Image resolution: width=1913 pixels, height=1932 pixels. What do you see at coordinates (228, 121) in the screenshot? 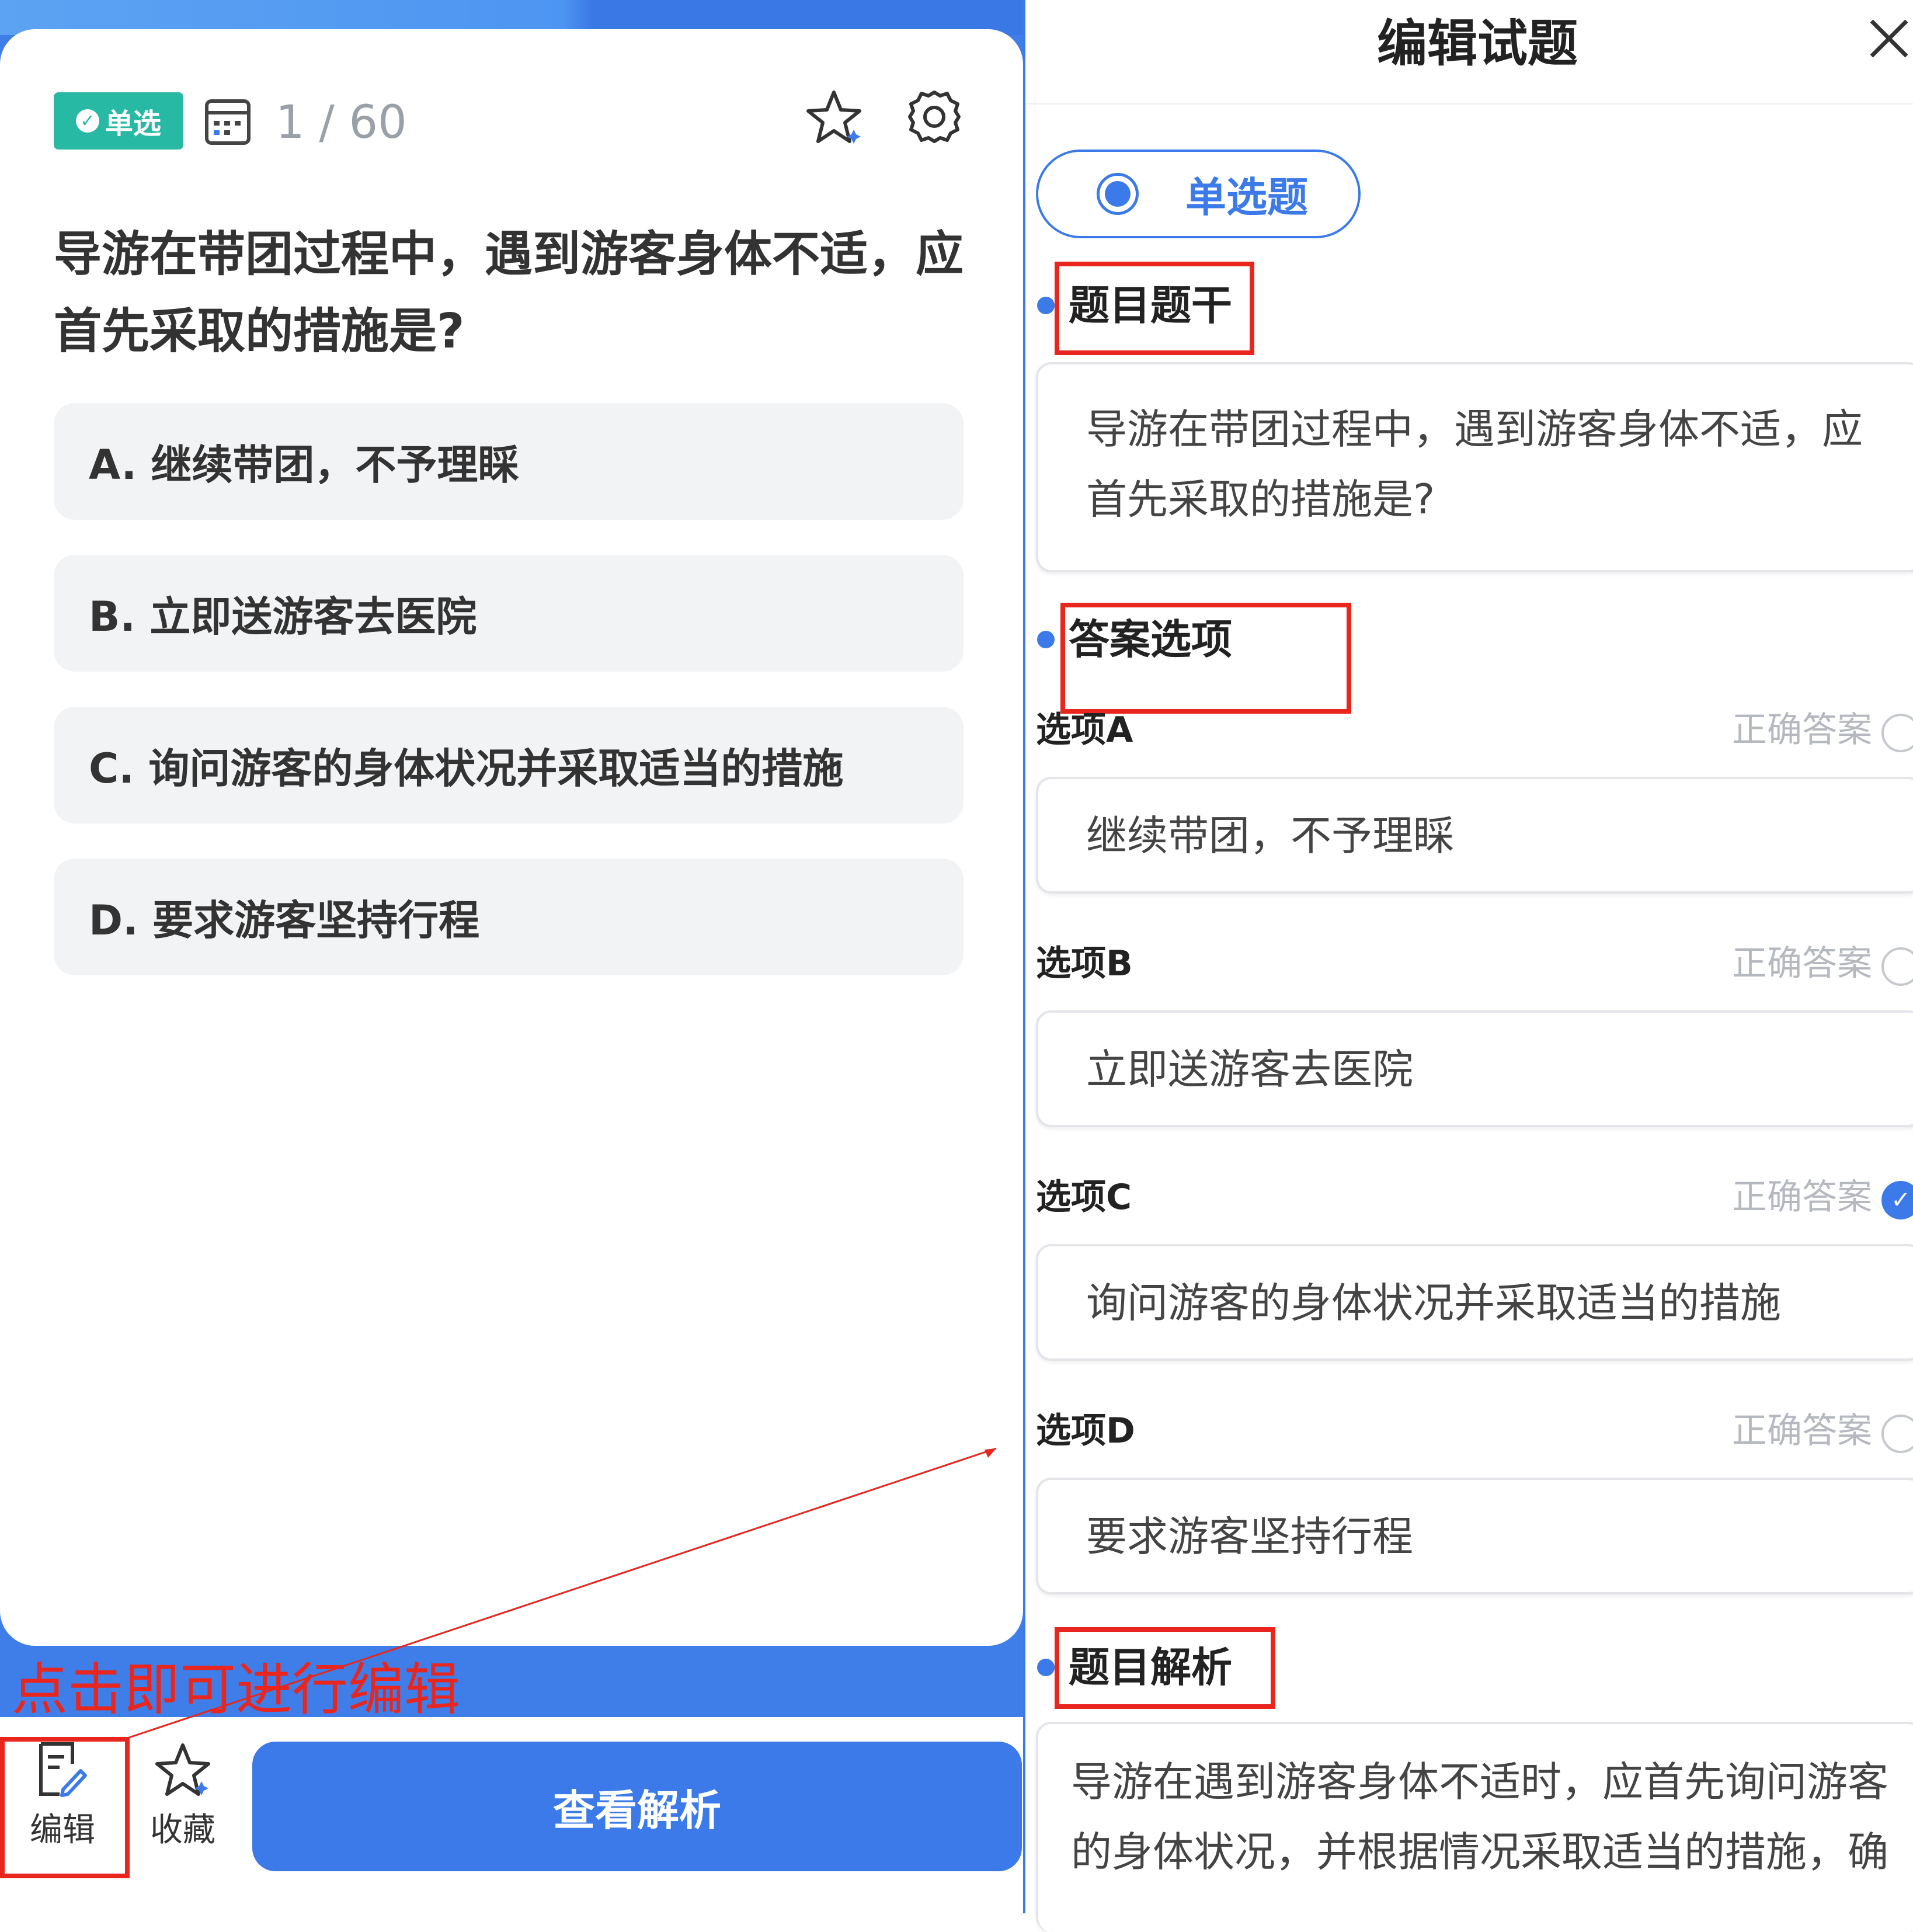
I see `answer-sheet-icon` at bounding box center [228, 121].